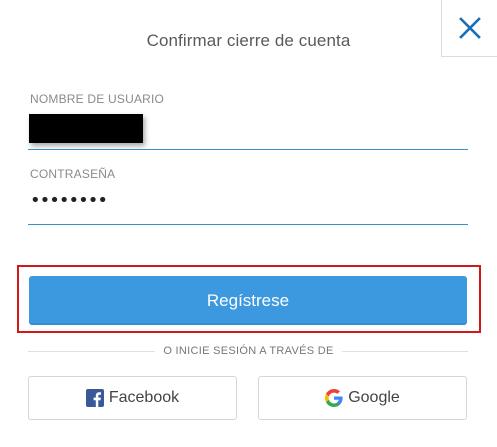  I want to click on password-input: ••••••••, so click(69, 201).